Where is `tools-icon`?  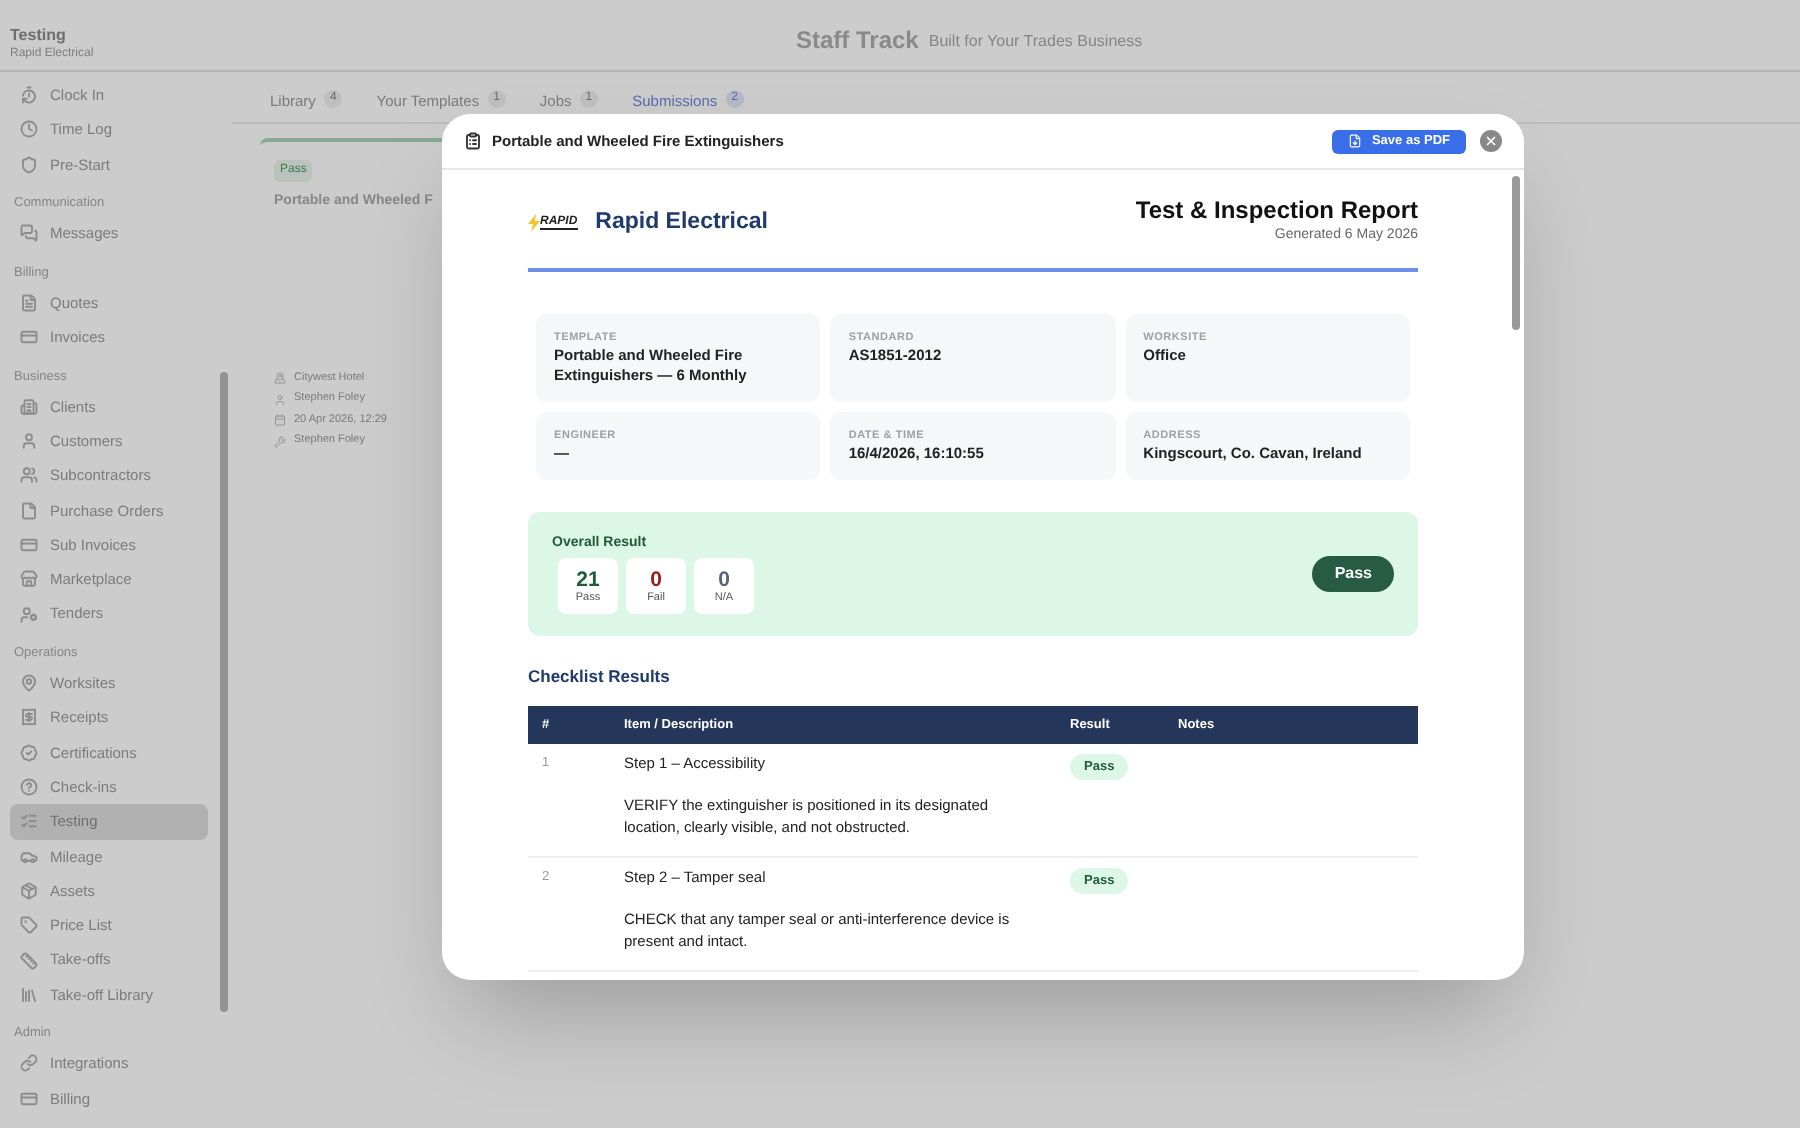
tools-icon is located at coordinates (280, 441).